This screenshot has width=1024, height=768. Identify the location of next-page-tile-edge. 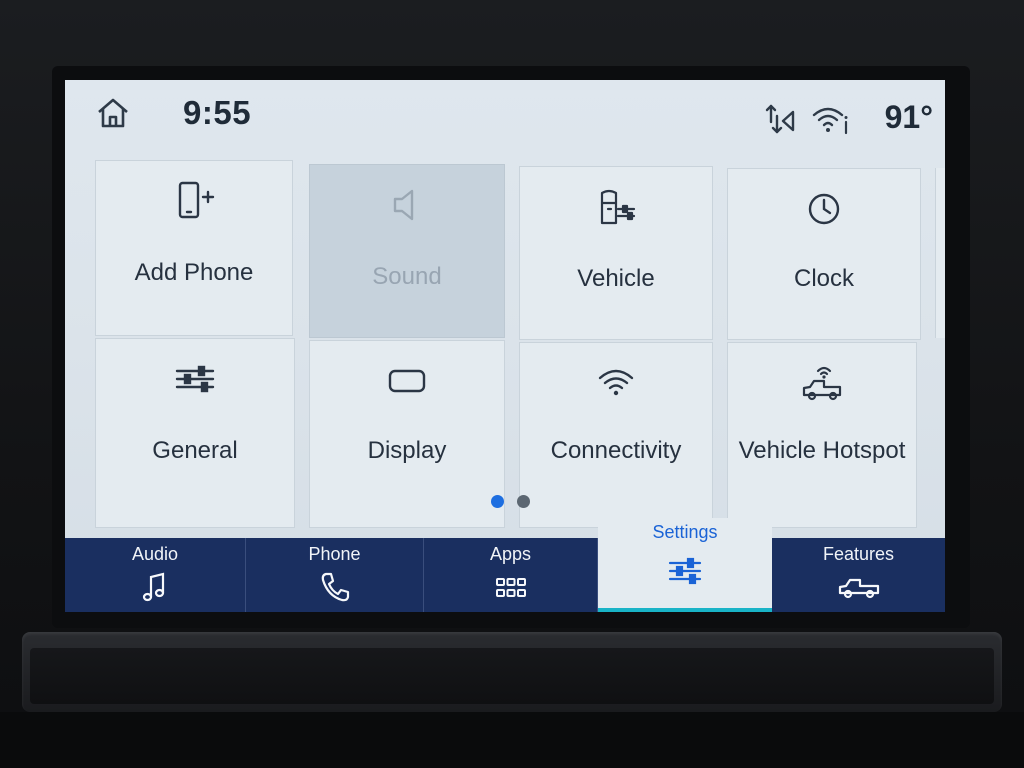
(940, 253).